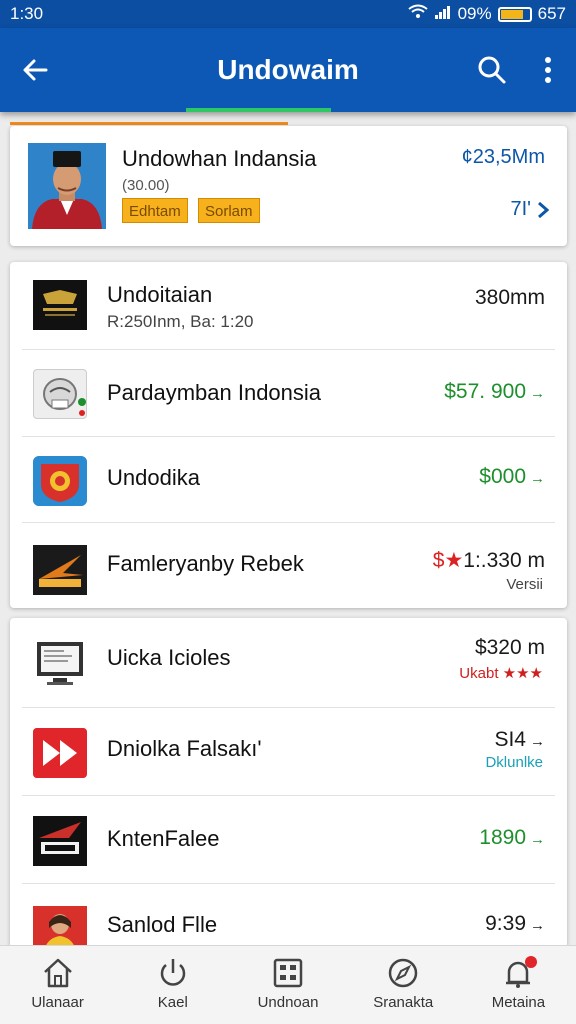 This screenshot has height=1024, width=576. What do you see at coordinates (162, 924) in the screenshot?
I see `list-item-name: Sanlod Flle` at bounding box center [162, 924].